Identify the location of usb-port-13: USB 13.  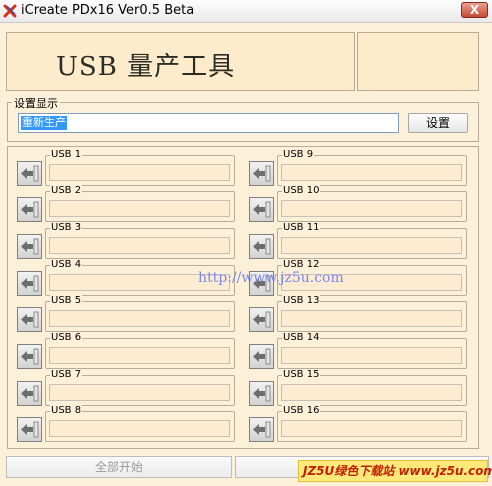
(372, 313).